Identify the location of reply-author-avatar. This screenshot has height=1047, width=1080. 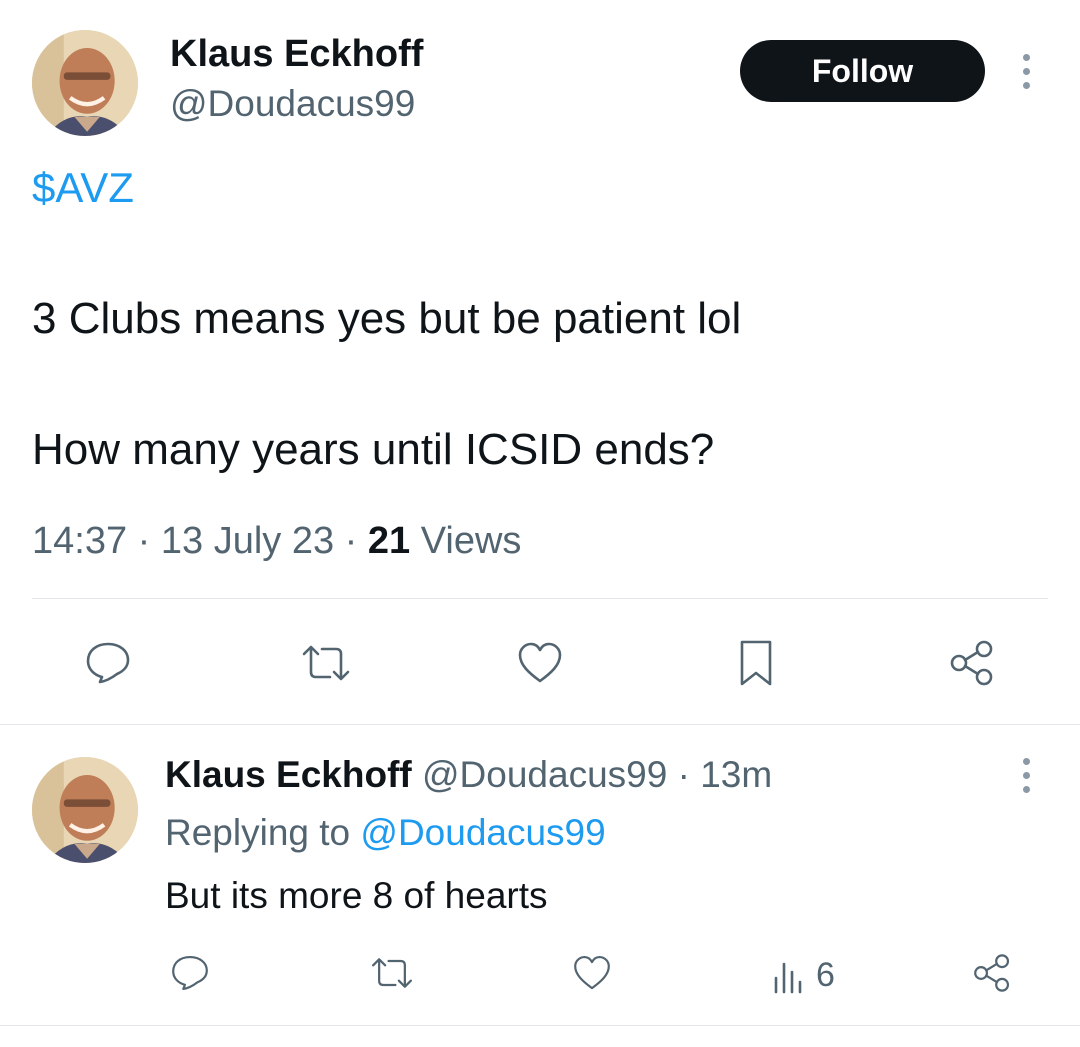
(85, 810).